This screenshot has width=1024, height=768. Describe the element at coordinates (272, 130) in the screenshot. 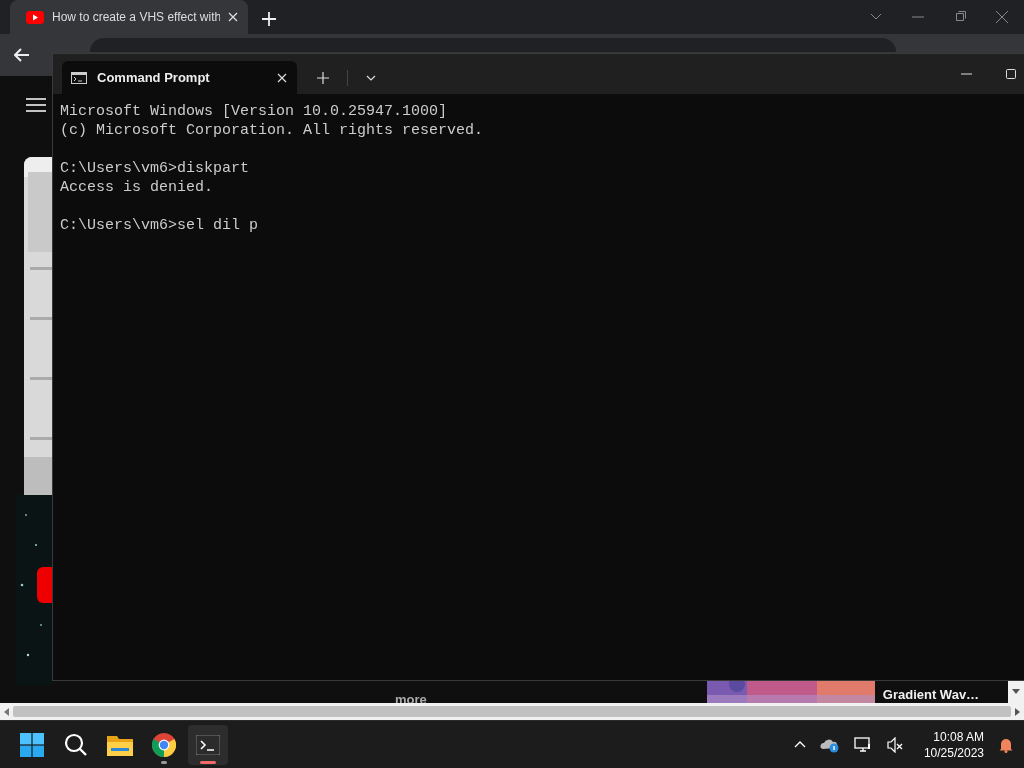

I see `console-line: (c) Microsoft Corporation. All rights reserved.` at that location.